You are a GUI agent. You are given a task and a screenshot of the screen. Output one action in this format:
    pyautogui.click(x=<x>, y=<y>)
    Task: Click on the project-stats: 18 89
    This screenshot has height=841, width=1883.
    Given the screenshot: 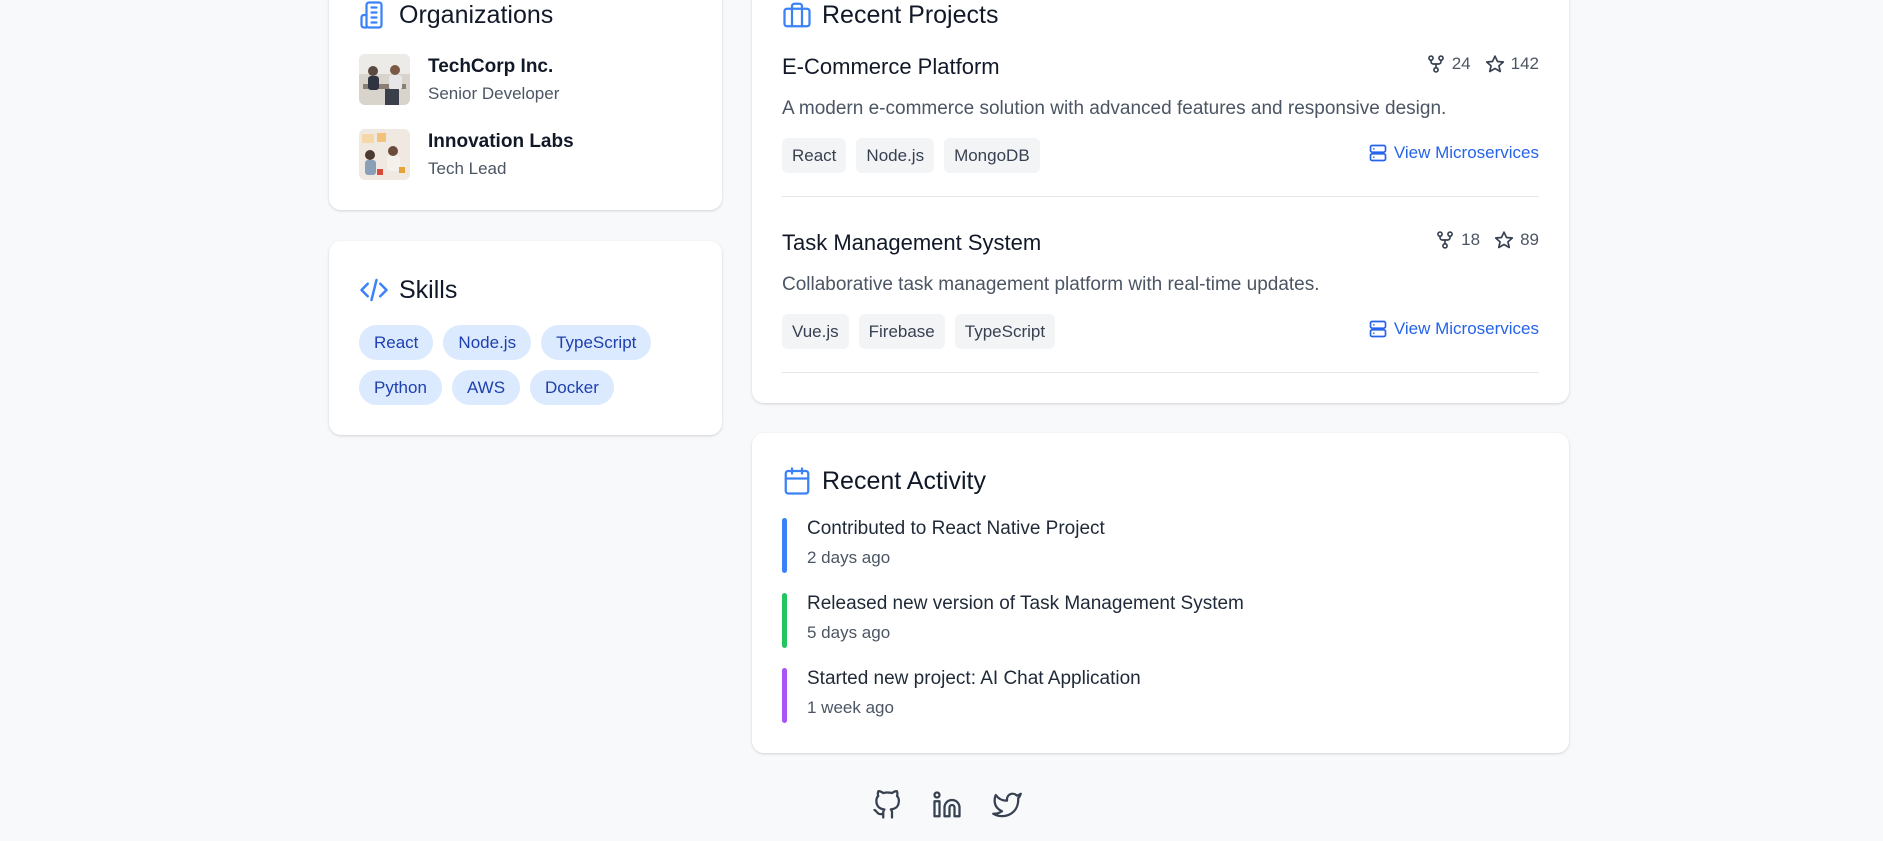 What is the action you would take?
    pyautogui.click(x=1487, y=240)
    